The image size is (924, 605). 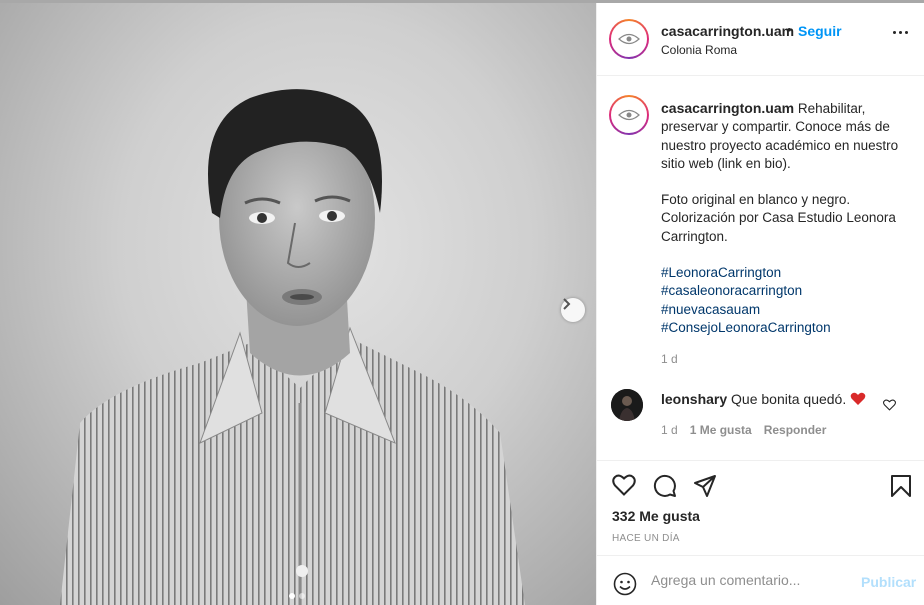 What do you see at coordinates (721, 430) in the screenshot?
I see `comment-likes: 1 Me gusta` at bounding box center [721, 430].